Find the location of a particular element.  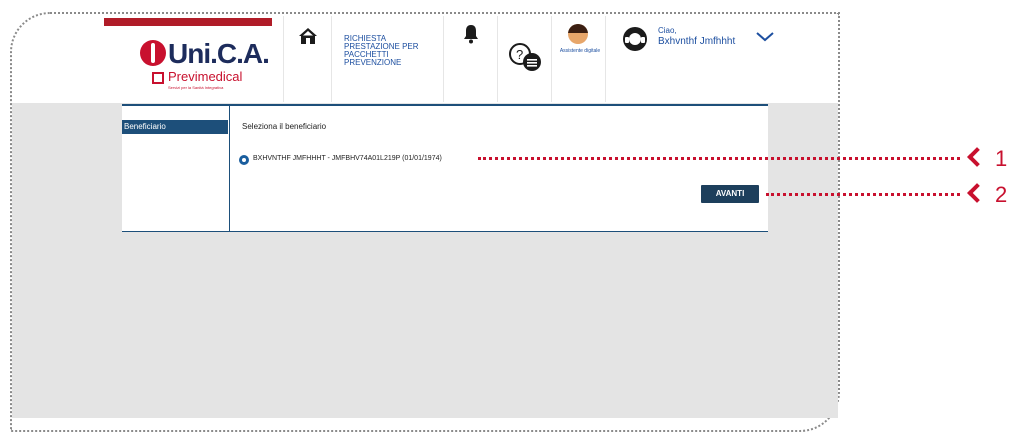

next-button: AVANTI is located at coordinates (730, 194).